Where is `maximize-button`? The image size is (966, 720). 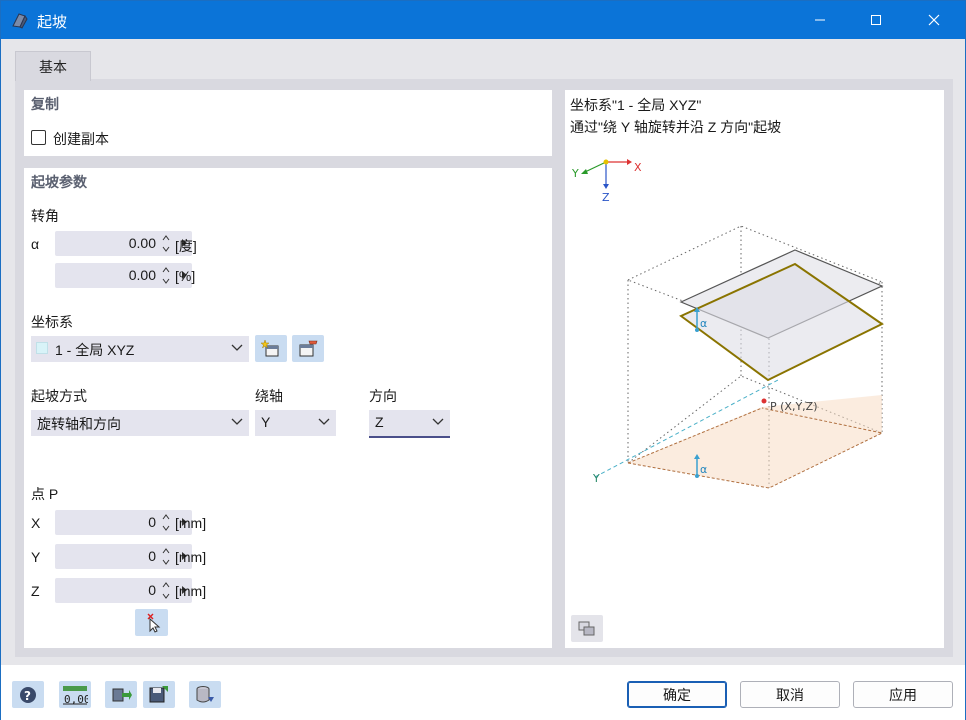
maximize-button is located at coordinates (876, 20).